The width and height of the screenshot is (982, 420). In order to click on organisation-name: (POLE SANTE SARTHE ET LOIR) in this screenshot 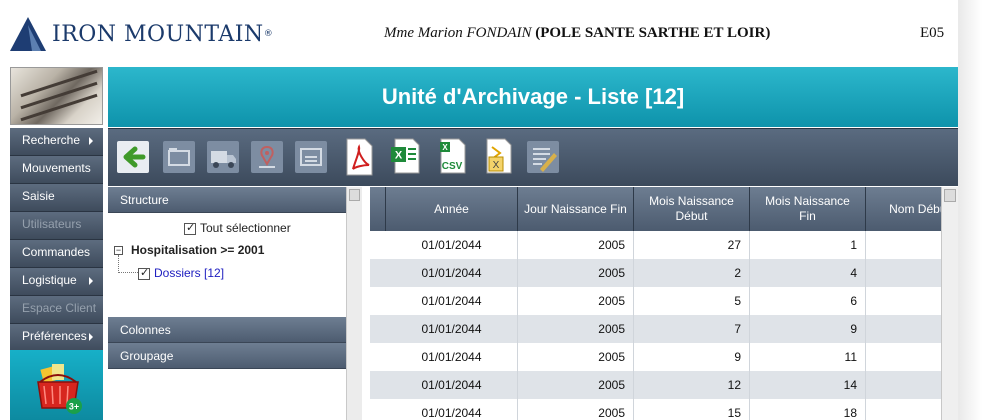, I will do `click(653, 33)`.